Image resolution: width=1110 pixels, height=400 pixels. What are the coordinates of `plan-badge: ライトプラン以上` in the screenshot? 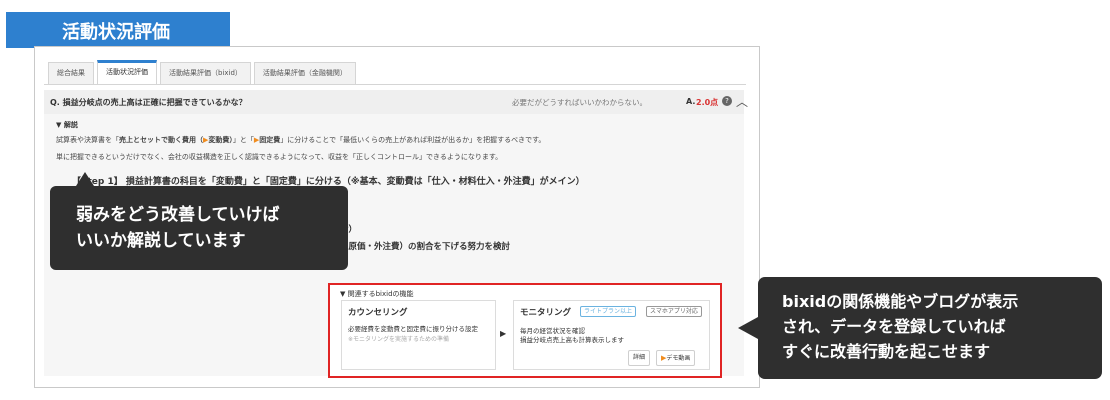 It's located at (608, 311).